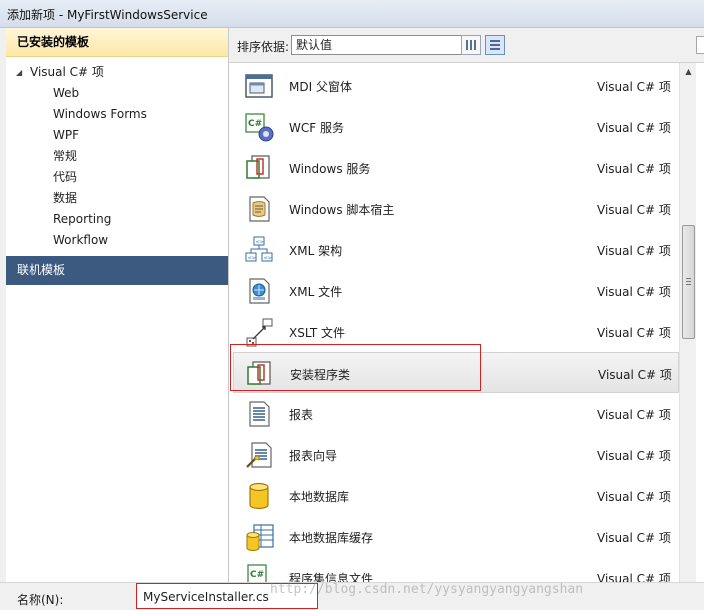 The width and height of the screenshot is (704, 610). What do you see at coordinates (427, 589) in the screenshot?
I see `watermark: http://blog.csdn.net/yysyangyangyangshan` at bounding box center [427, 589].